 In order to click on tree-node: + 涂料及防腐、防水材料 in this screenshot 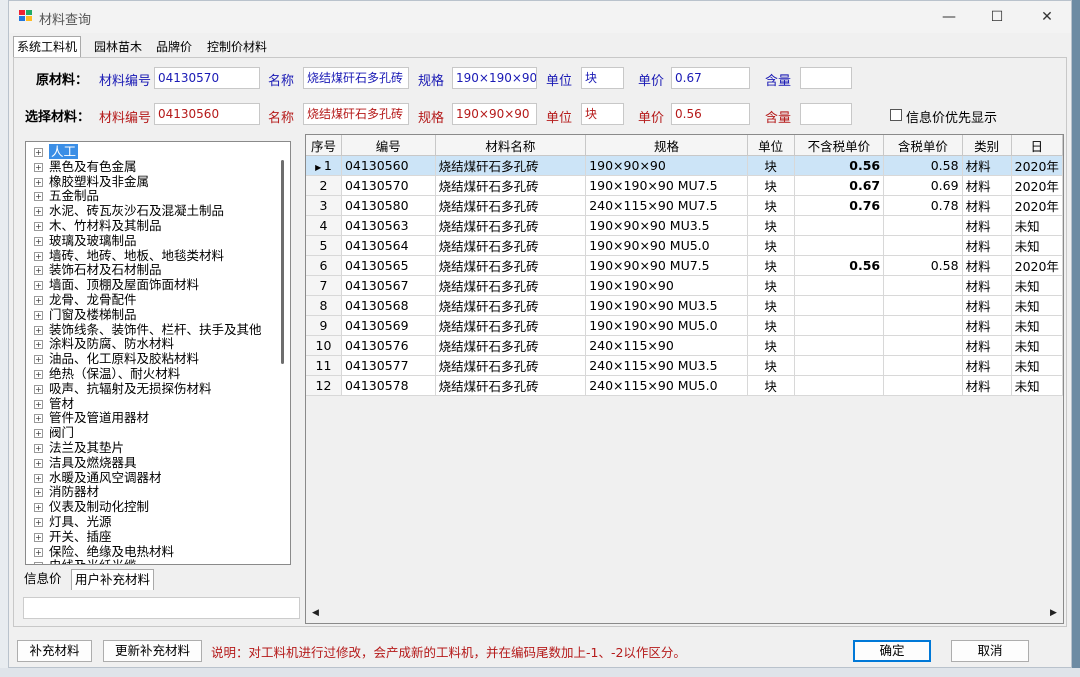, I will do `click(104, 343)`.